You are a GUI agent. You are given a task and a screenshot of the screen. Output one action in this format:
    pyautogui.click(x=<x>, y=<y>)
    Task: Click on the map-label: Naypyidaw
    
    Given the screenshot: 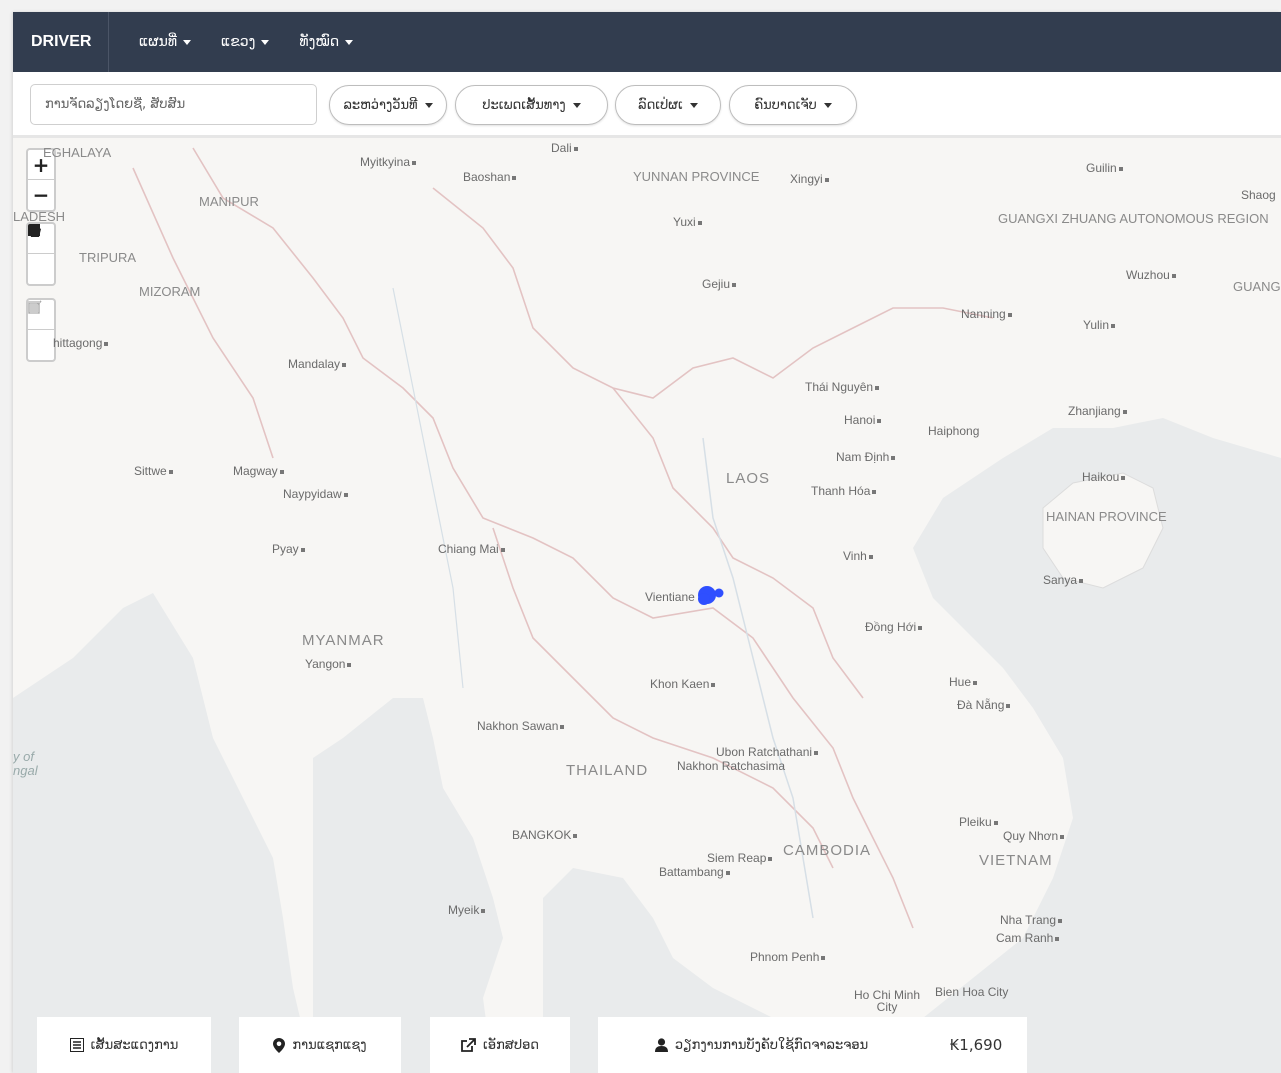 What is the action you would take?
    pyautogui.click(x=315, y=494)
    